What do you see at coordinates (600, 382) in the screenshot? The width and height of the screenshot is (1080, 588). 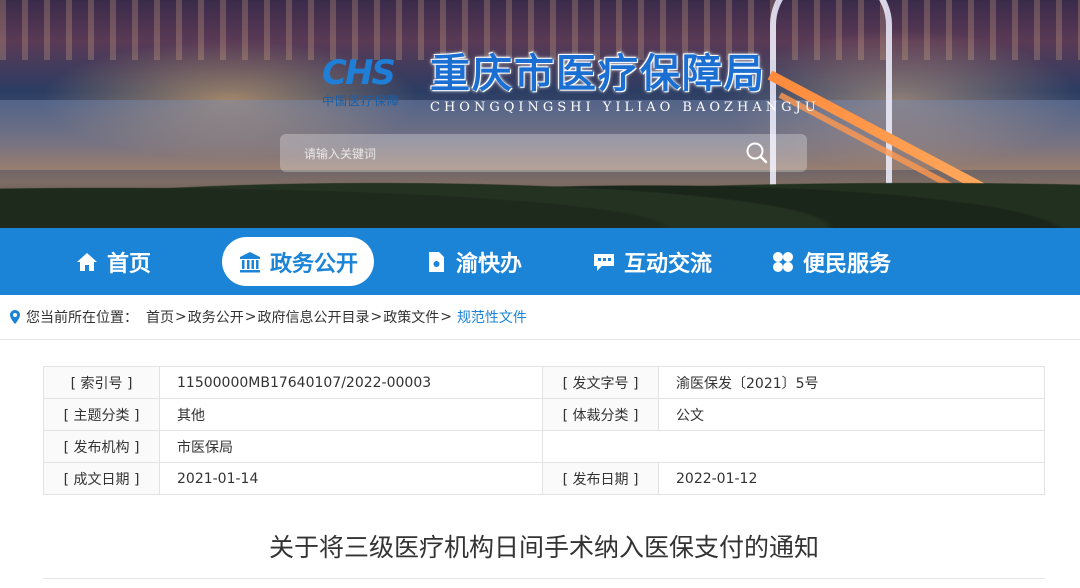 I see `docno-label: [ 发文字号 ]` at bounding box center [600, 382].